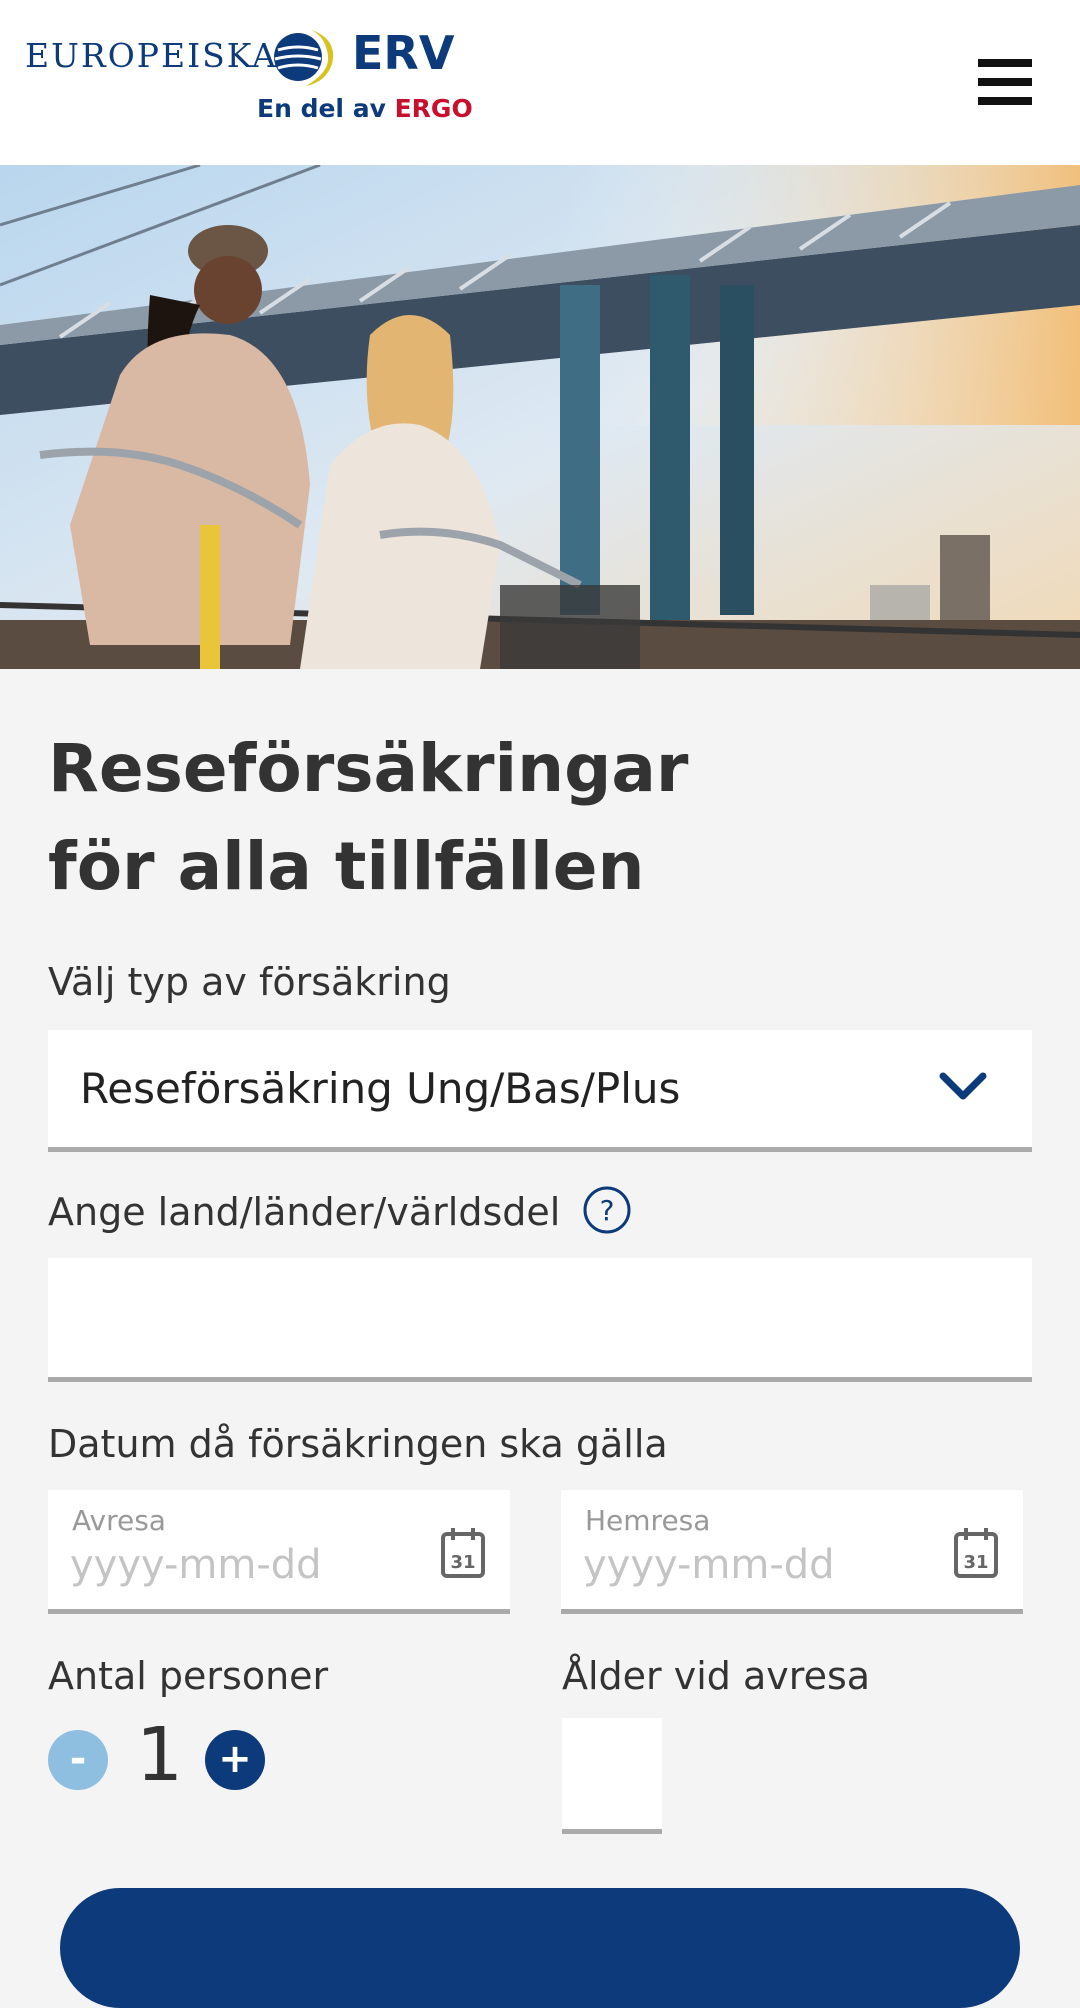 The image size is (1080, 2008). I want to click on age-input, so click(612, 1776).